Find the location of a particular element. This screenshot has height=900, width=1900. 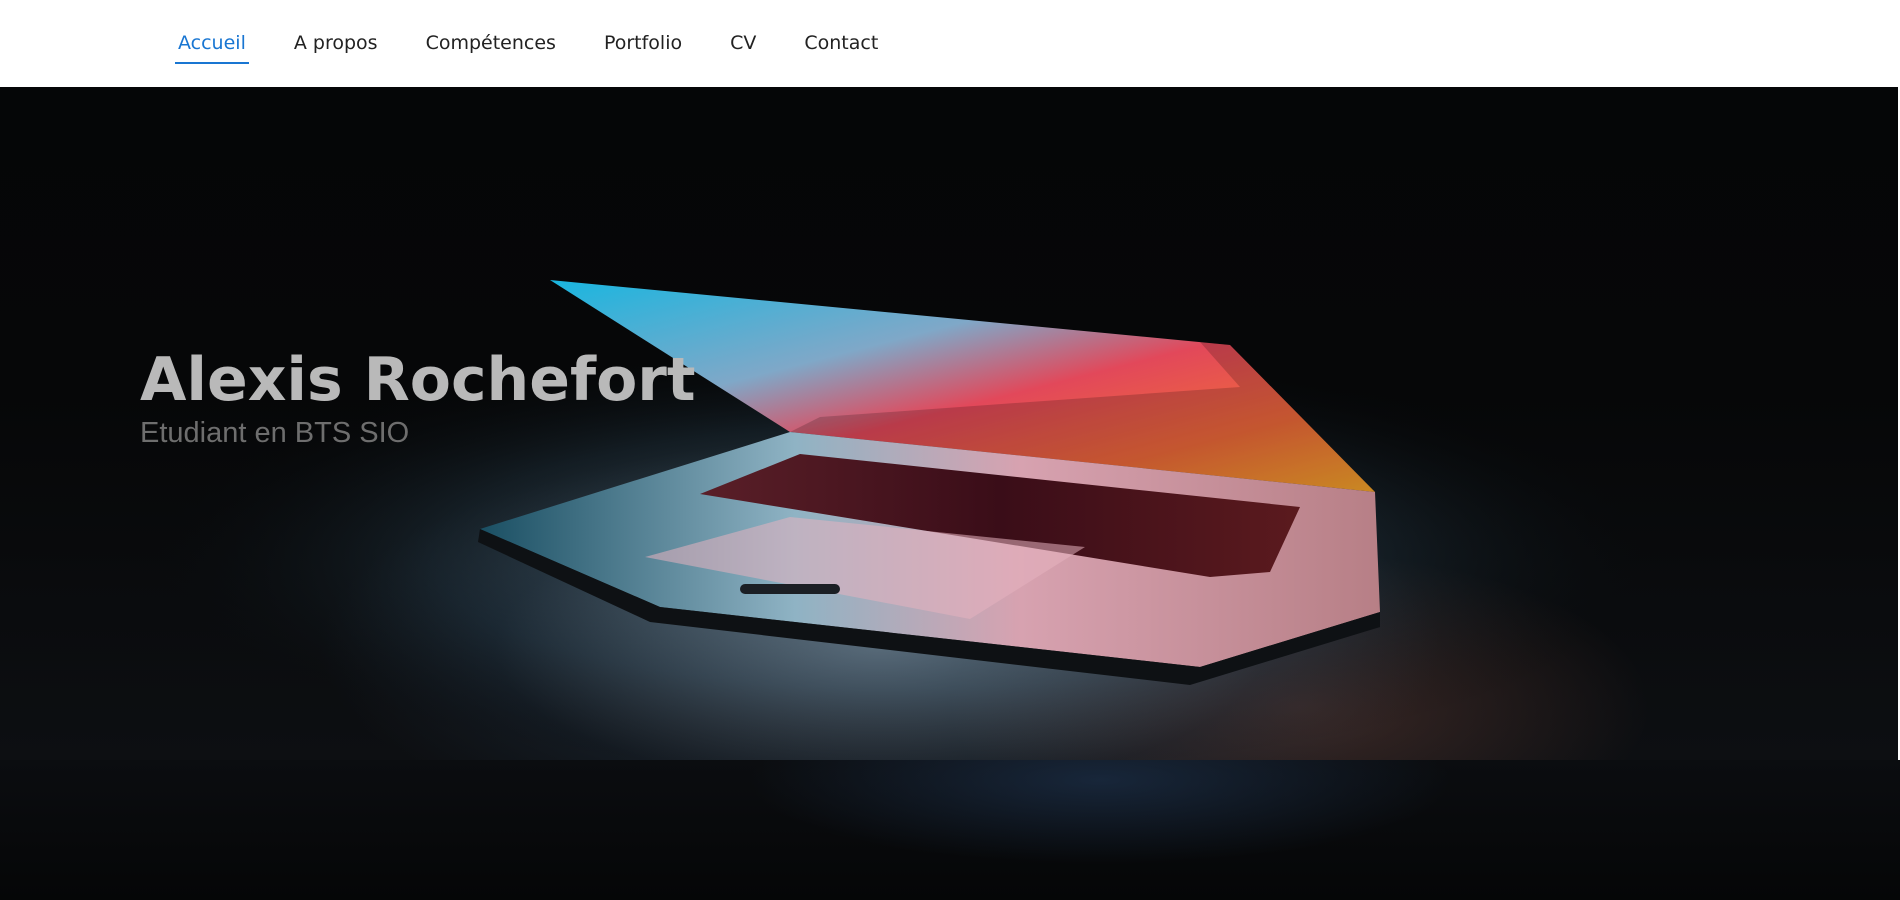

nav-link-a-propos: A propos is located at coordinates (336, 43).